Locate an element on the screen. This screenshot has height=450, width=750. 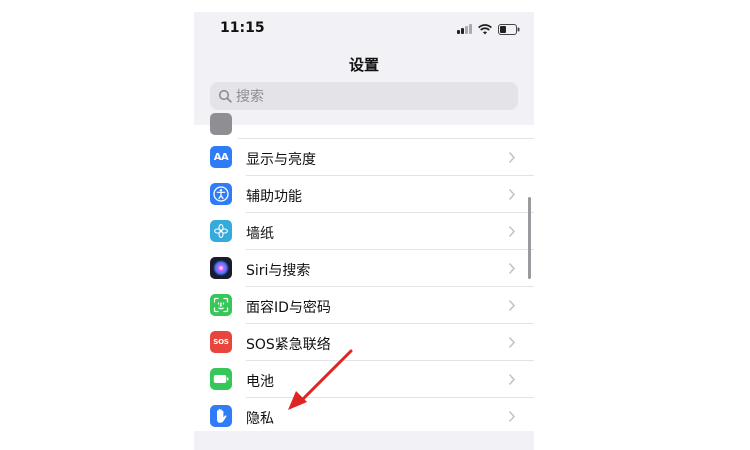
list-item-partial is located at coordinates (364, 126).